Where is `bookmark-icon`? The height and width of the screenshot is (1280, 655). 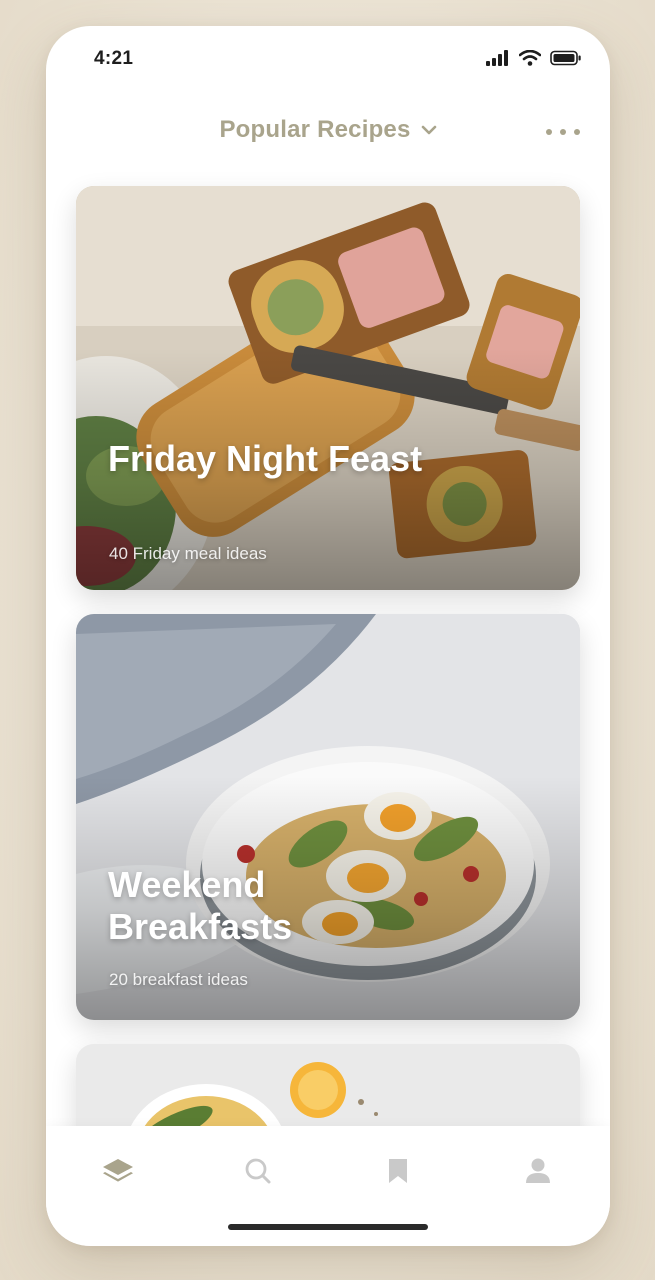 bookmark-icon is located at coordinates (398, 1171).